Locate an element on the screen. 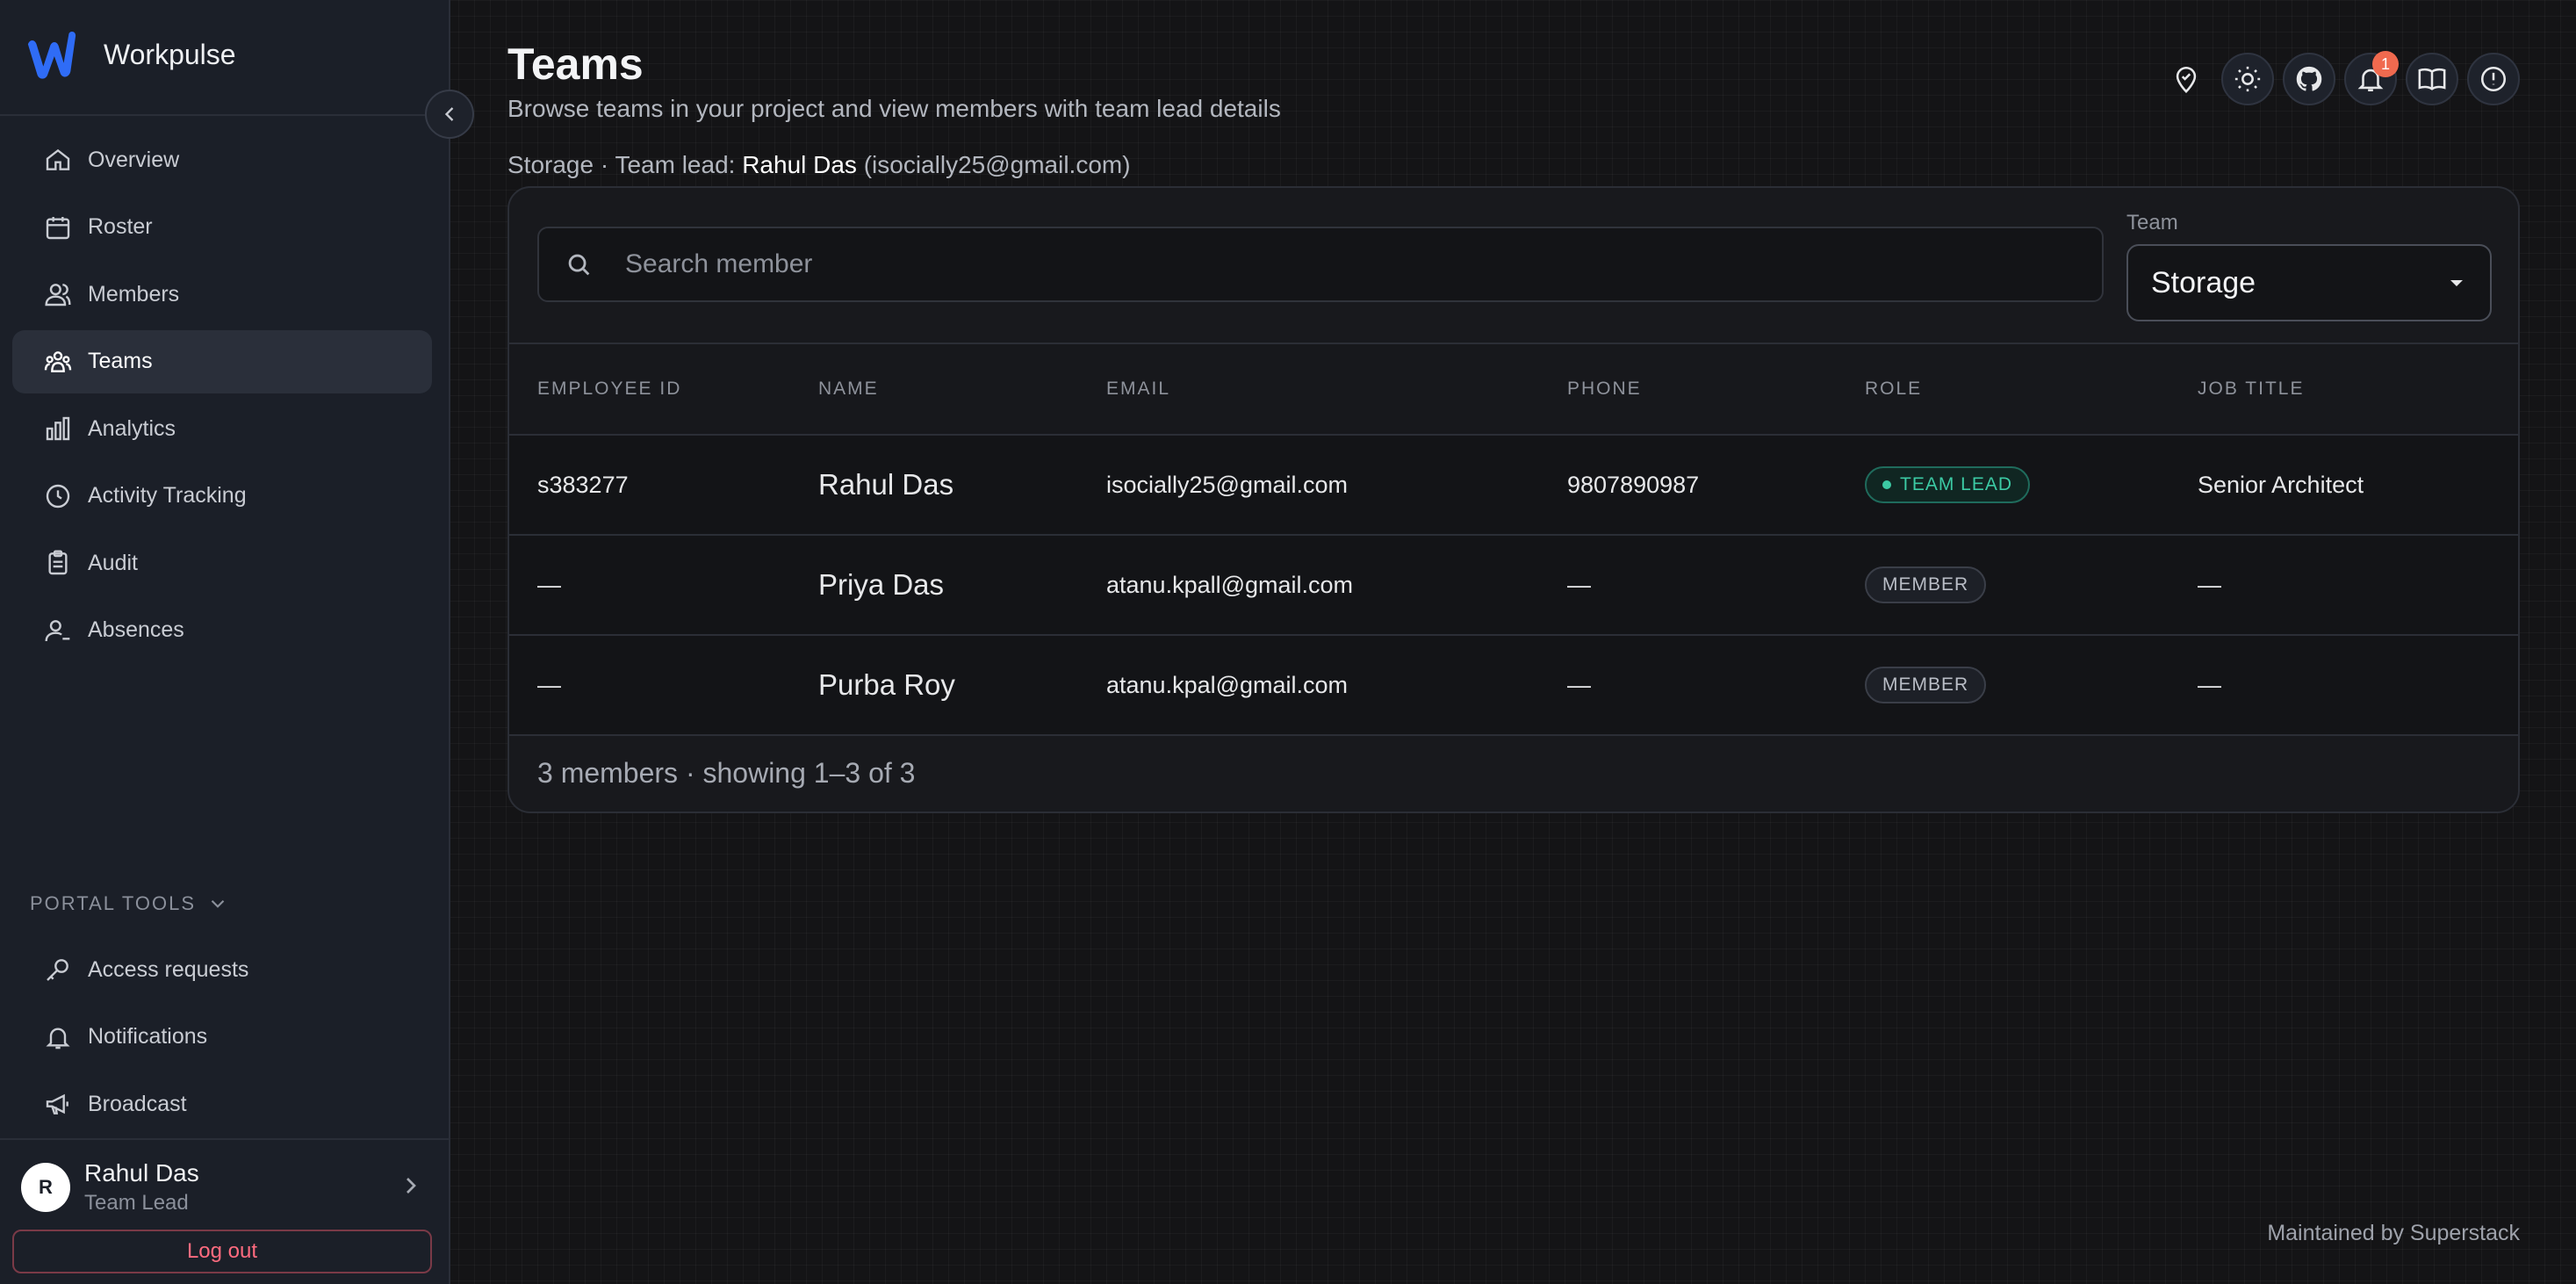 This screenshot has width=2576, height=1284. chevron-right-icon is located at coordinates (411, 1186).